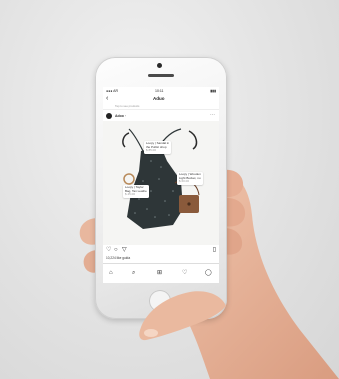 The image size is (339, 379). What do you see at coordinates (182, 316) in the screenshot?
I see `thumb` at bounding box center [182, 316].